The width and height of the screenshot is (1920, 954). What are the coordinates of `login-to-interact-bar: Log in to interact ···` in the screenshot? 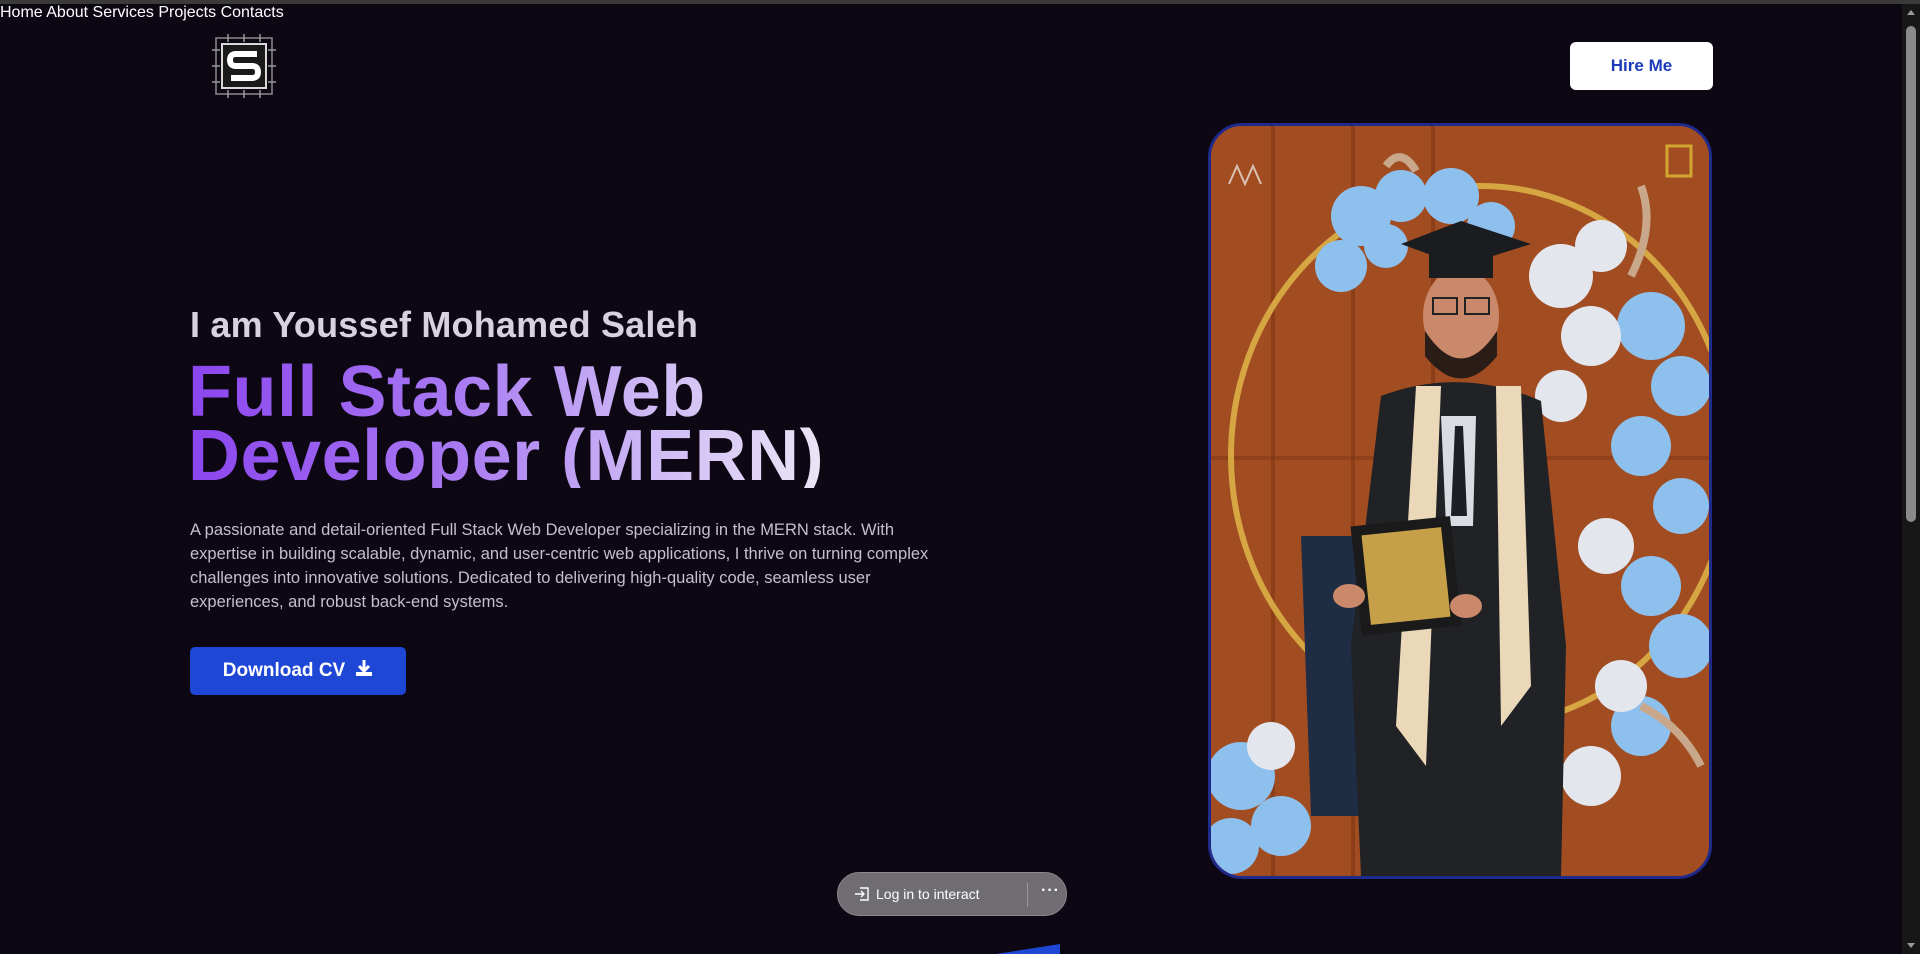 It's located at (952, 894).